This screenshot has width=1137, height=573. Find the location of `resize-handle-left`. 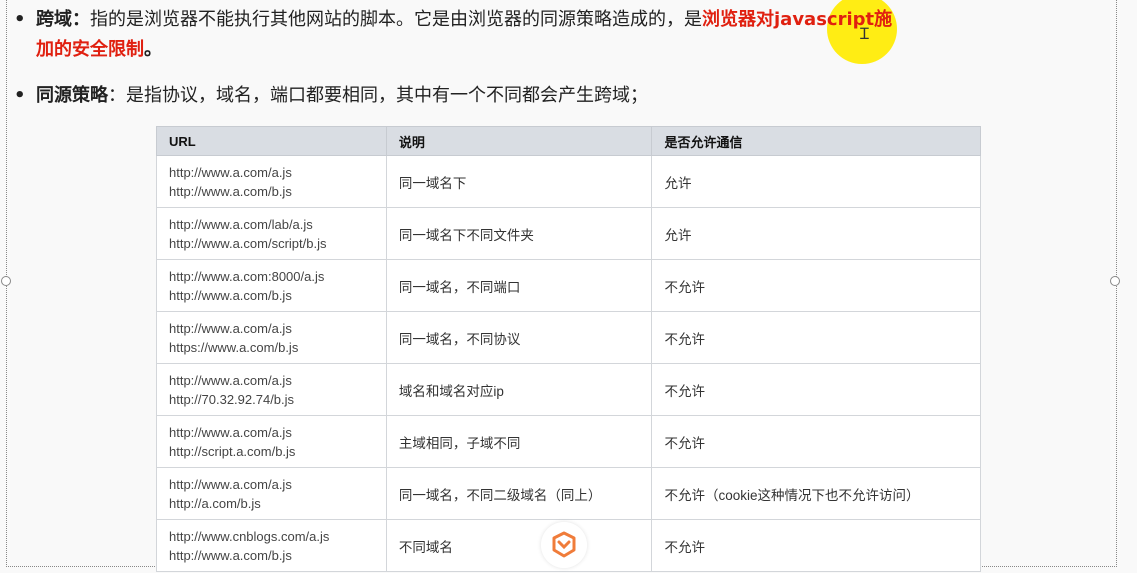

resize-handle-left is located at coordinates (6, 281).